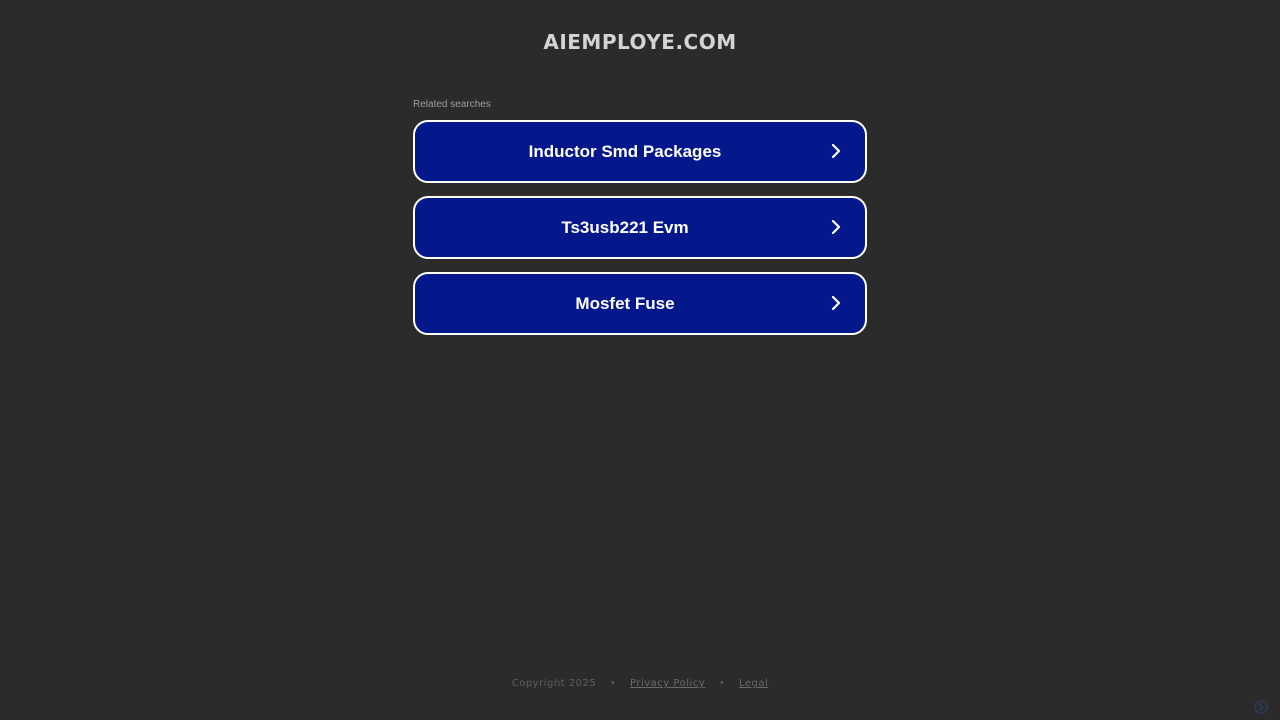 This screenshot has height=720, width=1280. I want to click on related-search-label: Mosfet Fuse, so click(625, 303).